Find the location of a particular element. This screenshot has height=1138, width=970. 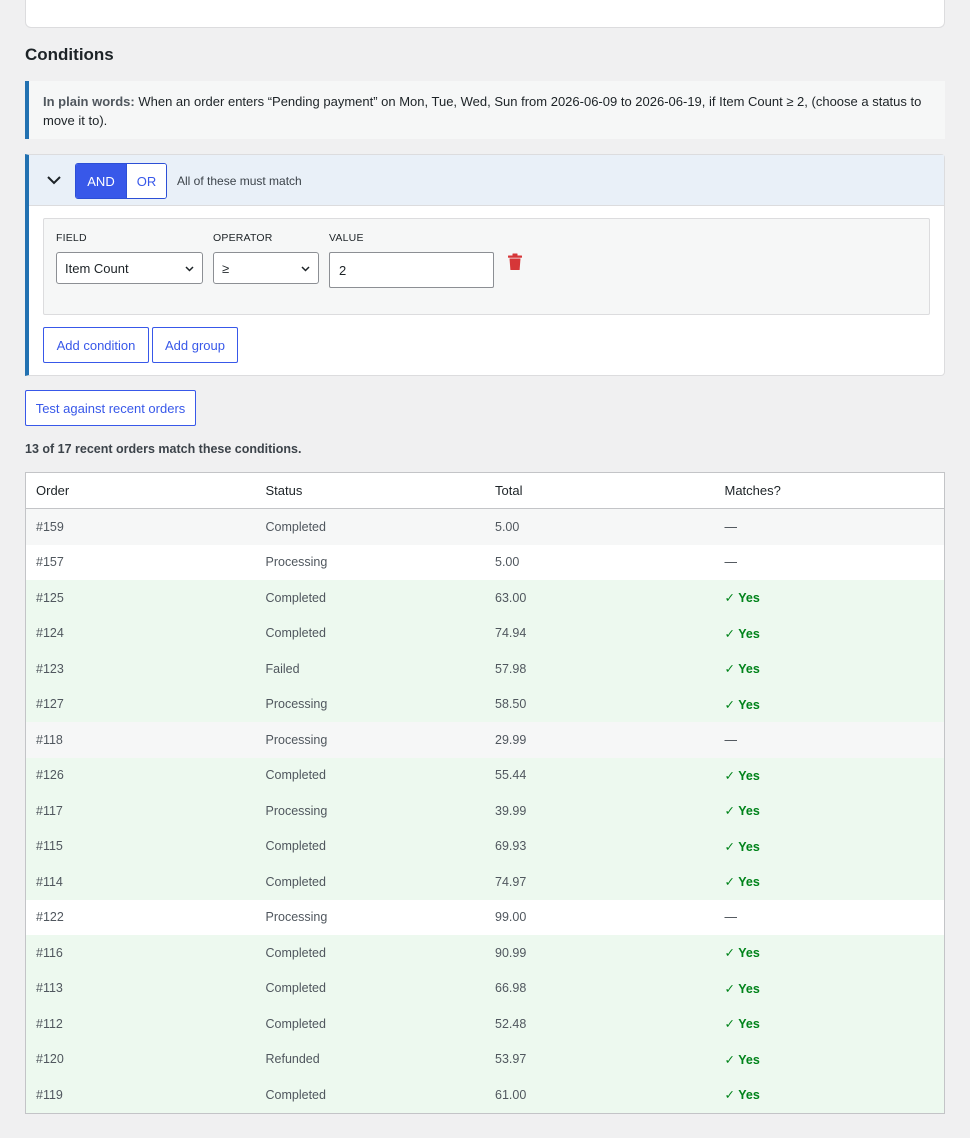

condition-row: FIELD OPERATOR VALUE Item Count ≥ 2 is located at coordinates (486, 266).